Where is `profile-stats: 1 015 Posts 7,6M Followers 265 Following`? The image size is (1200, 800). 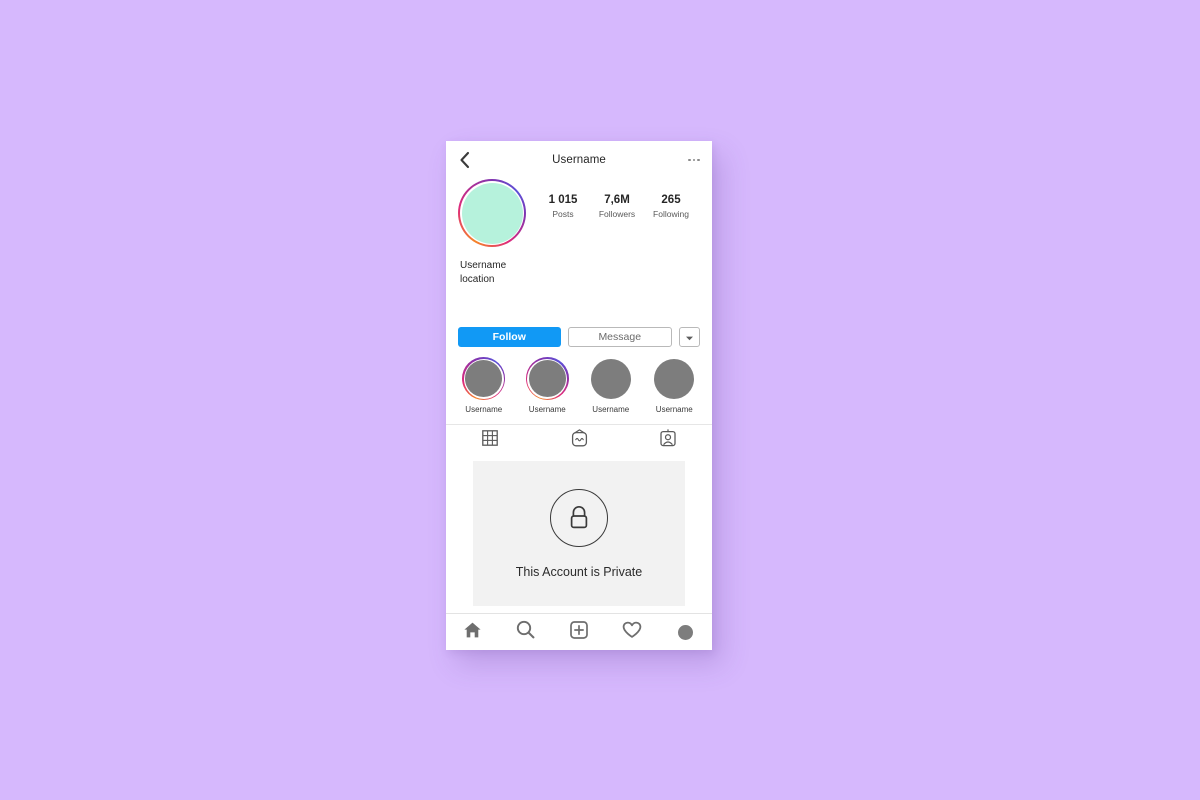
profile-stats: 1 015 Posts 7,6M Followers 265 Following is located at coordinates (613, 199).